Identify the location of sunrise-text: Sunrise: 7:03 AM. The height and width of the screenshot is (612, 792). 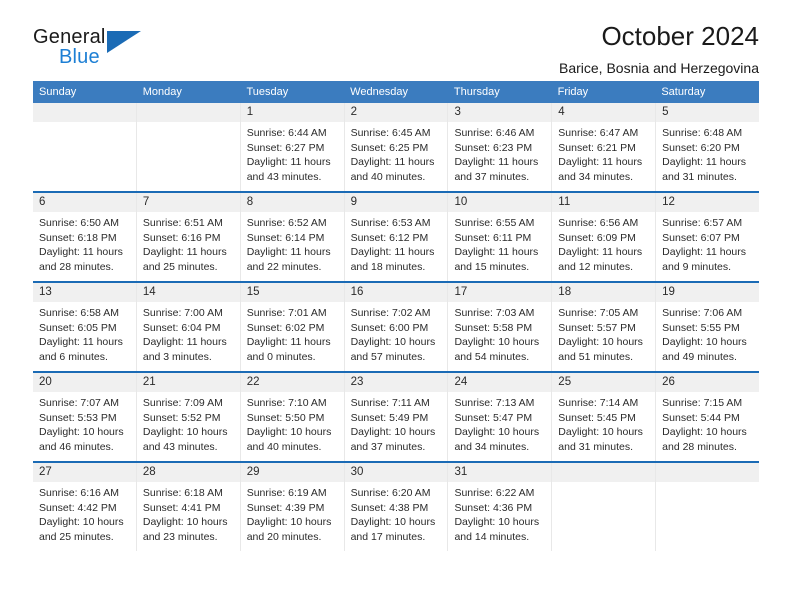
(494, 313).